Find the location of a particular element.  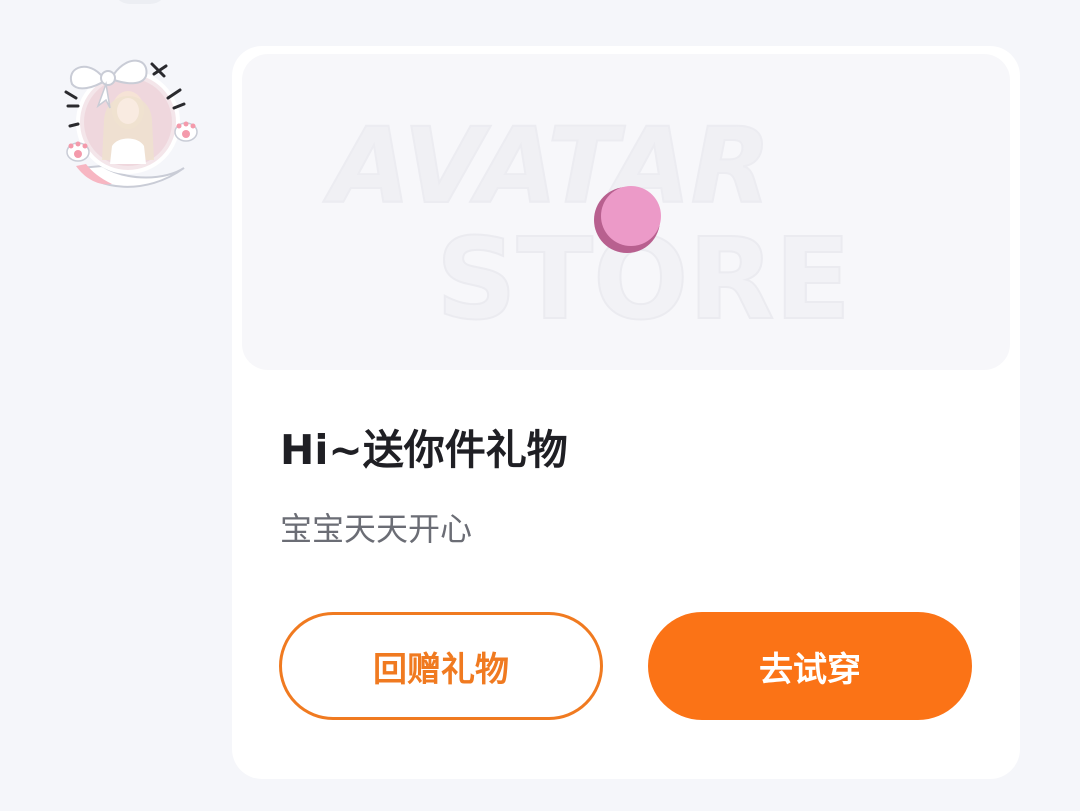

banner-watermark-line1: AVATAR is located at coordinates (547, 166).